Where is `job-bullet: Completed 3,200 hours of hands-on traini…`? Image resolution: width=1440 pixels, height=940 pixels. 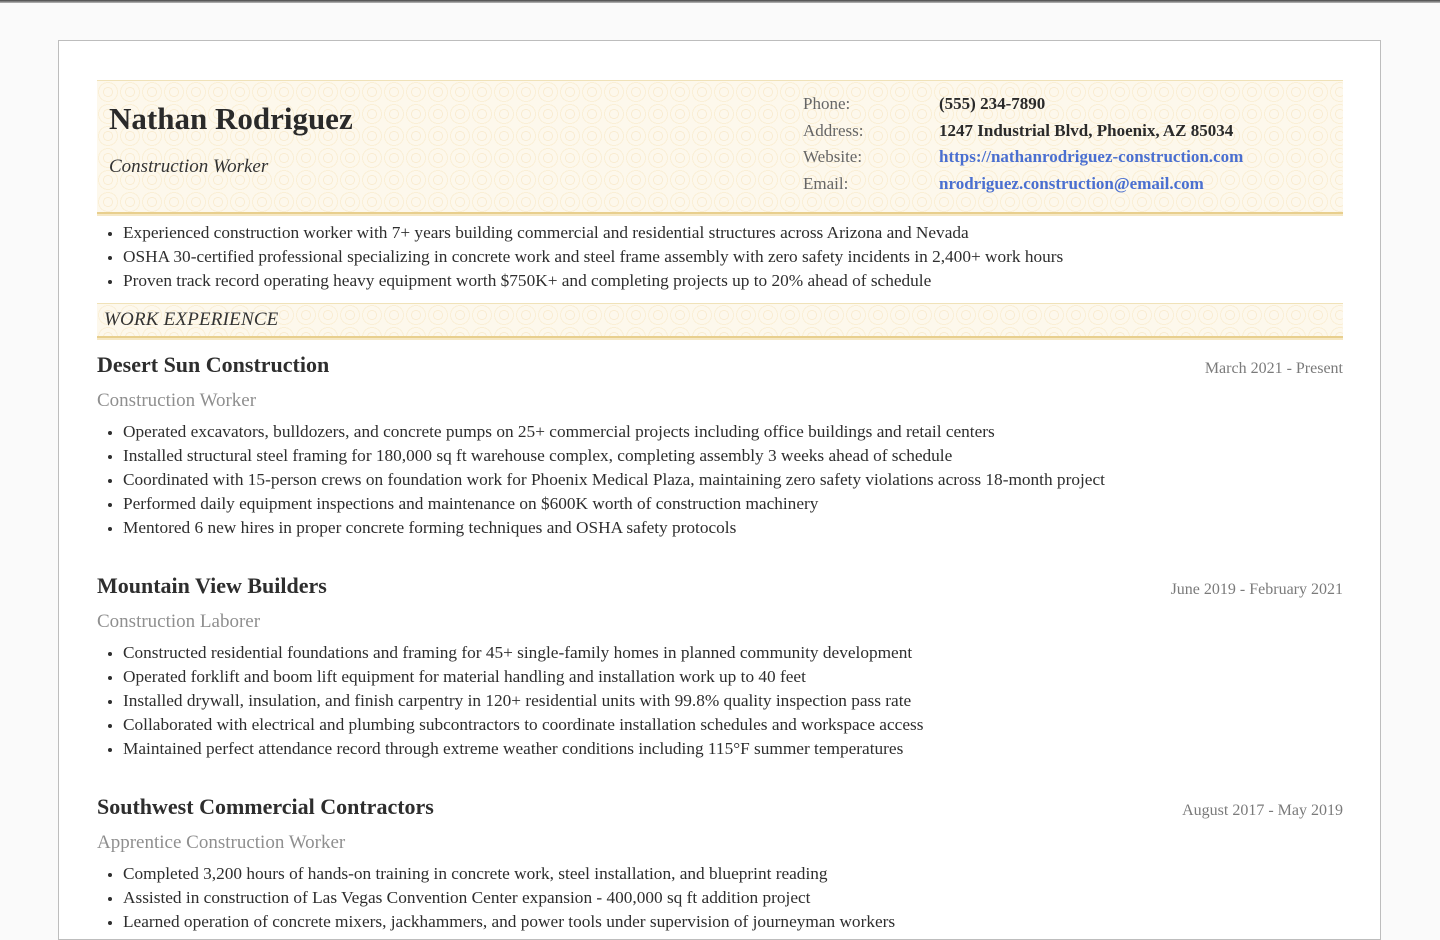 job-bullet: Completed 3,200 hours of hands-on traini… is located at coordinates (733, 874).